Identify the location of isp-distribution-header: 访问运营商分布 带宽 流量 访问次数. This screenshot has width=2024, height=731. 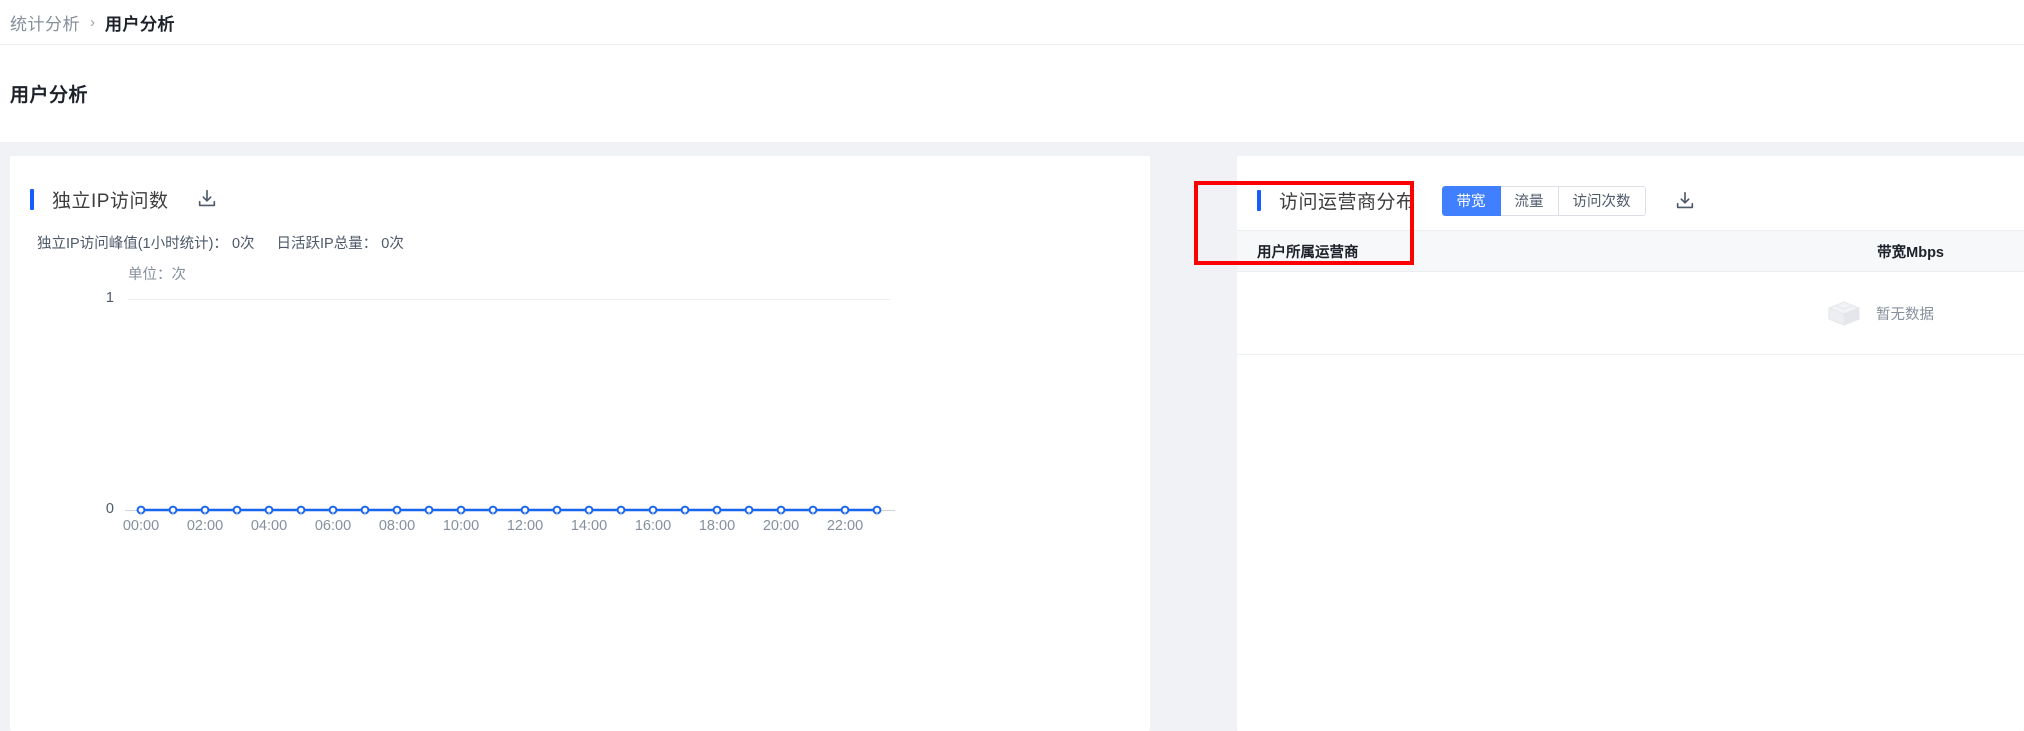
(1630, 188).